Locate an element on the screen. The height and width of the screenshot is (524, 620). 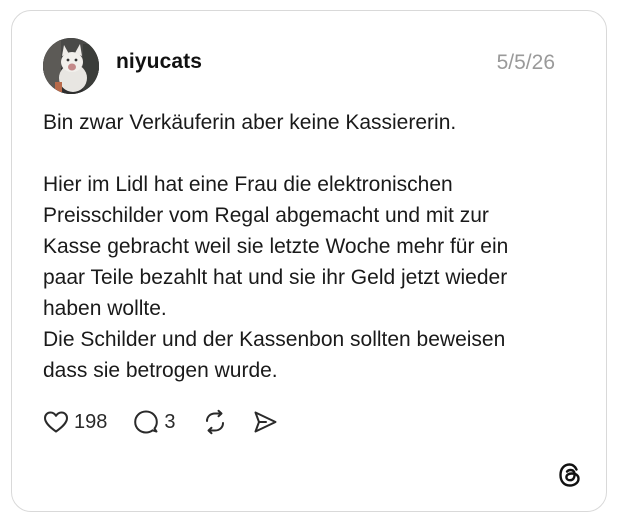
avatar is located at coordinates (71, 66).